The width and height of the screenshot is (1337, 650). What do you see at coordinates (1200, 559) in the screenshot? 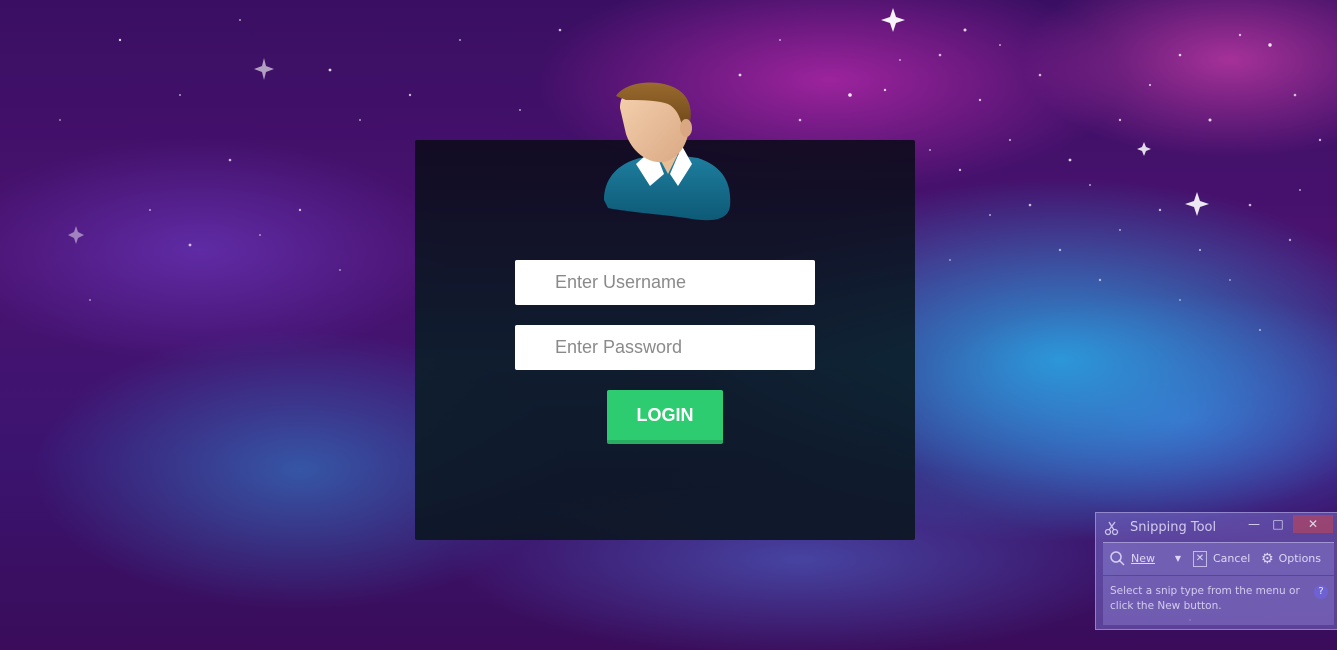
I see `cancel-icon: ✕` at bounding box center [1200, 559].